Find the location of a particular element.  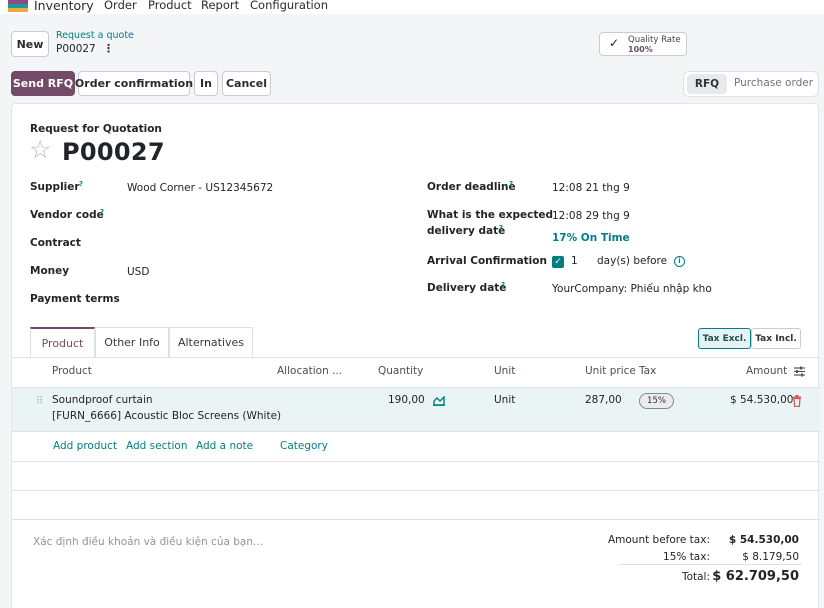

col-tax: Tax is located at coordinates (647, 371).